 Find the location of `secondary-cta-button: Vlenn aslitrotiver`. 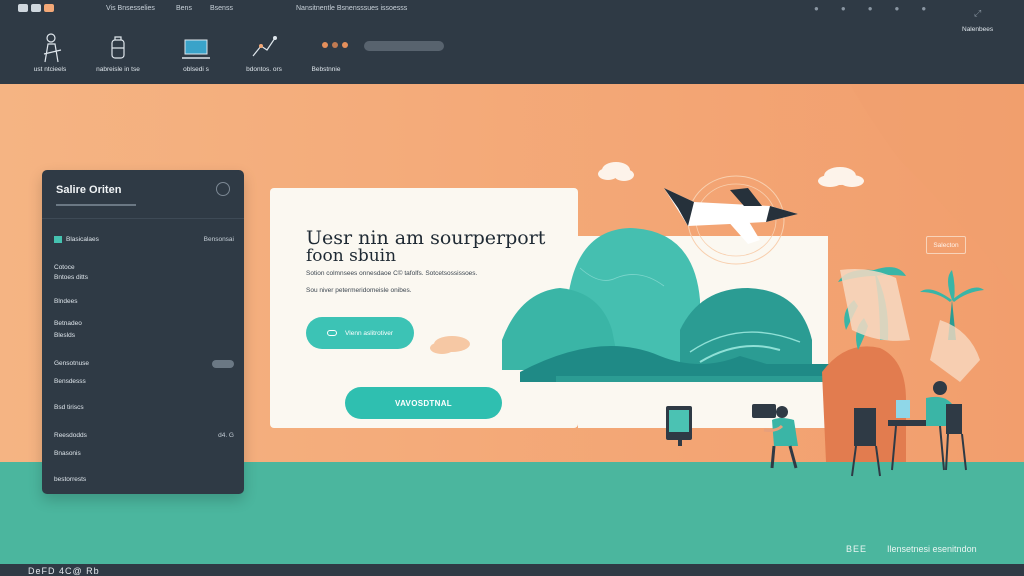

secondary-cta-button: Vlenn aslitrotiver is located at coordinates (360, 333).